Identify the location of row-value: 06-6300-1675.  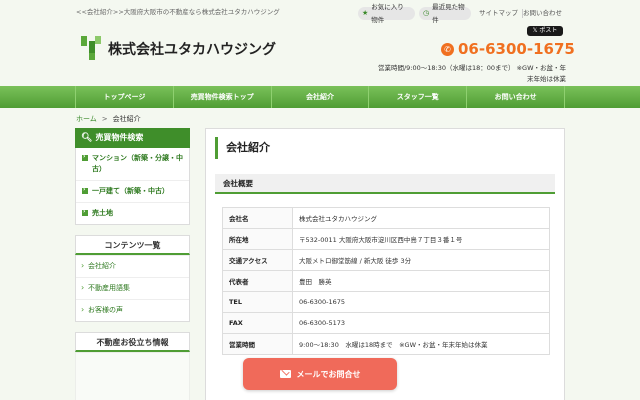
(421, 302).